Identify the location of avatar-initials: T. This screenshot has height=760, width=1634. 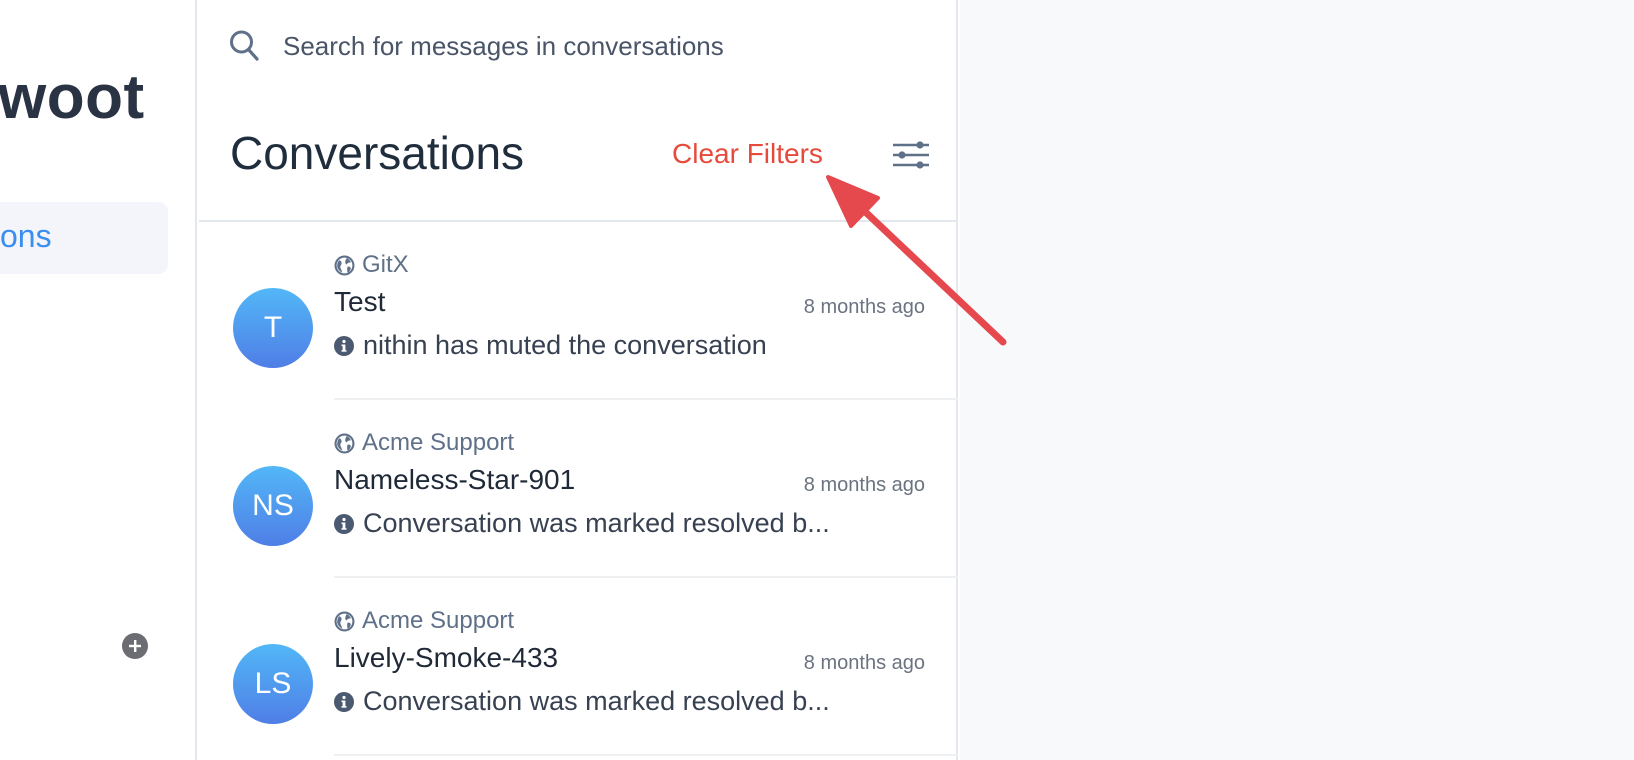
(273, 327).